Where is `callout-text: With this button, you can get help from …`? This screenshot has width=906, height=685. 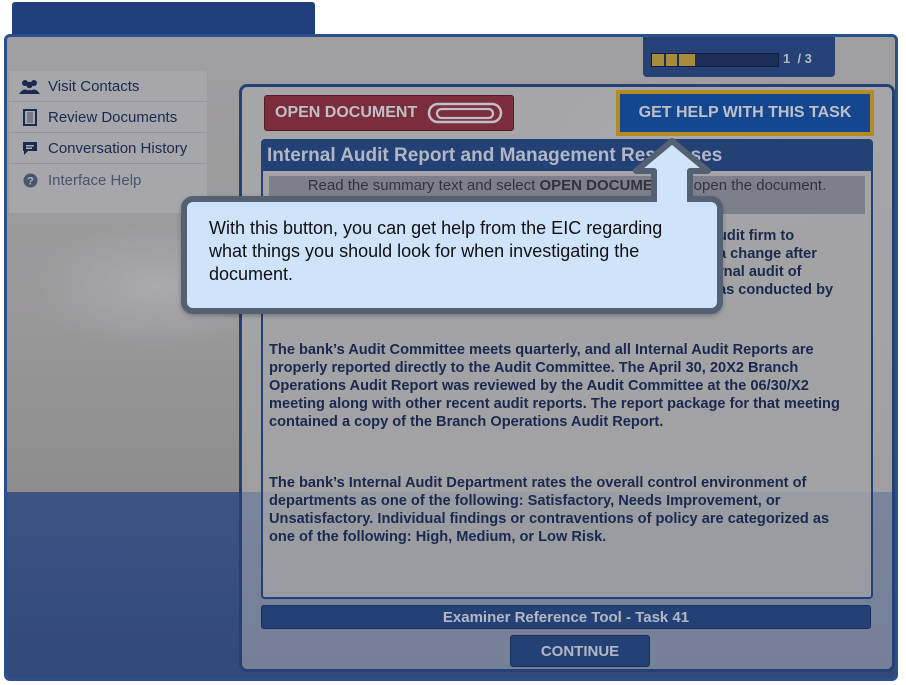 callout-text: With this button, you can get help from … is located at coordinates (436, 251).